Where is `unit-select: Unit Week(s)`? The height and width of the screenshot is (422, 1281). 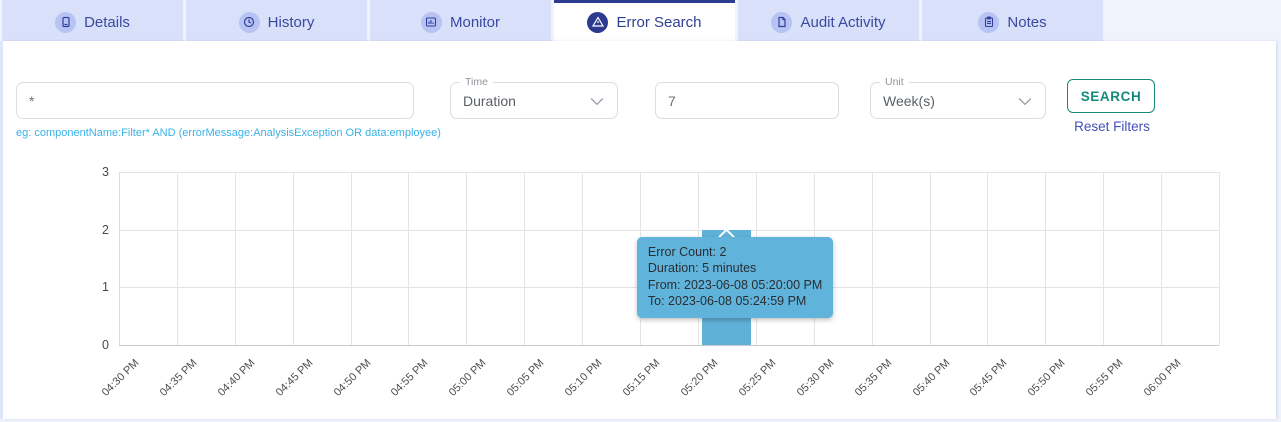 unit-select: Unit Week(s) is located at coordinates (958, 97).